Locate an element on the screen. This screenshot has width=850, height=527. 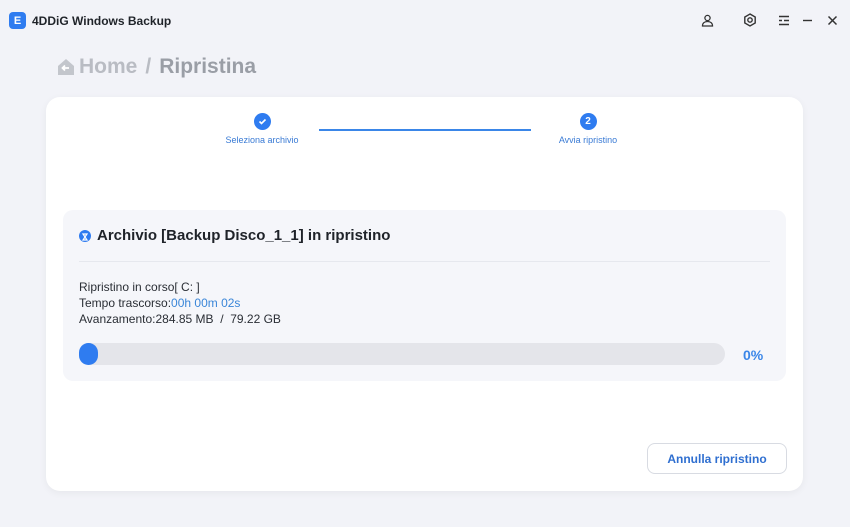
close-icon is located at coordinates (832, 20).